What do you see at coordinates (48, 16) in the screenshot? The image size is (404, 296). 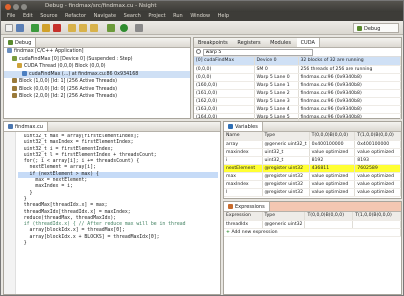 I see `menu-source: Source` at bounding box center [48, 16].